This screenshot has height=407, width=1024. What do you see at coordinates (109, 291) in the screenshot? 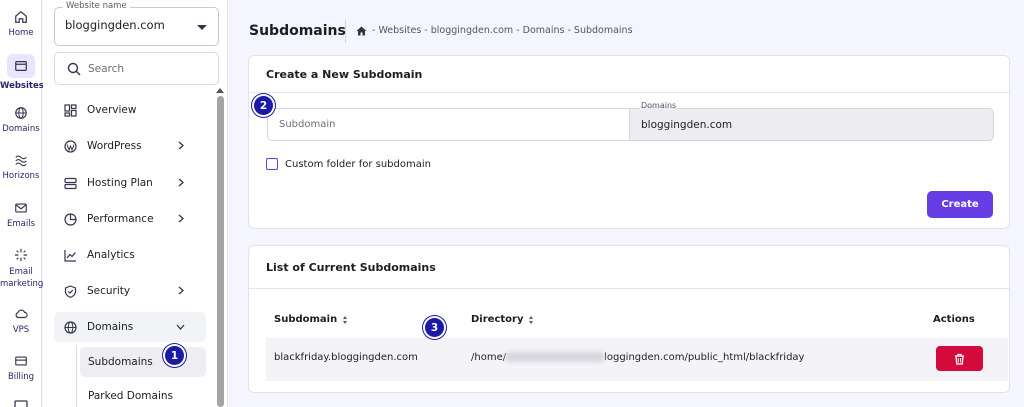
I see `sidebar-item-label: Security` at bounding box center [109, 291].